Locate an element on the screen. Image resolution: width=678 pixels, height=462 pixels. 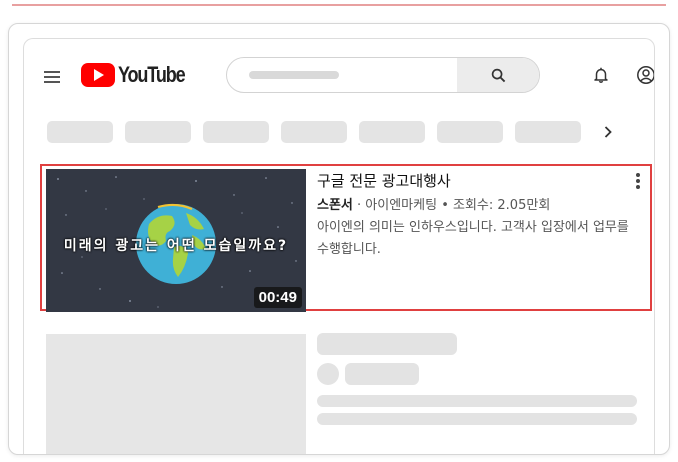
channel-name: 아이엔마케팅 is located at coordinates (401, 205).